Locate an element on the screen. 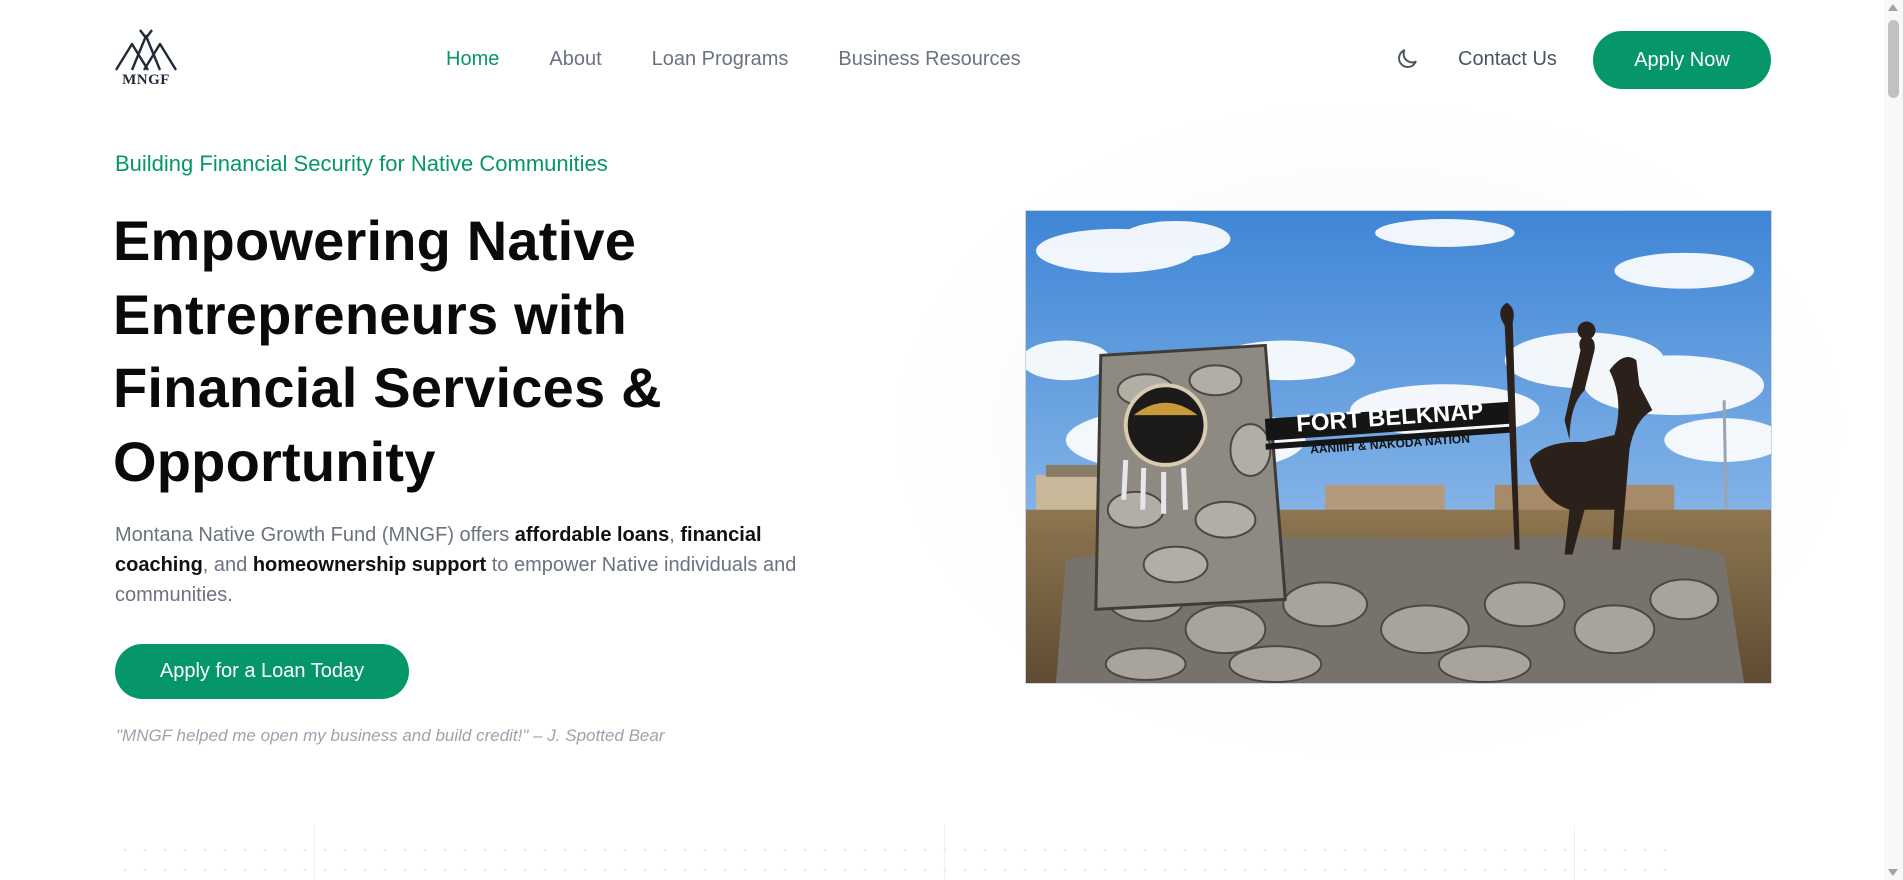  nav-loan-programs: Loan Programs is located at coordinates (720, 59).